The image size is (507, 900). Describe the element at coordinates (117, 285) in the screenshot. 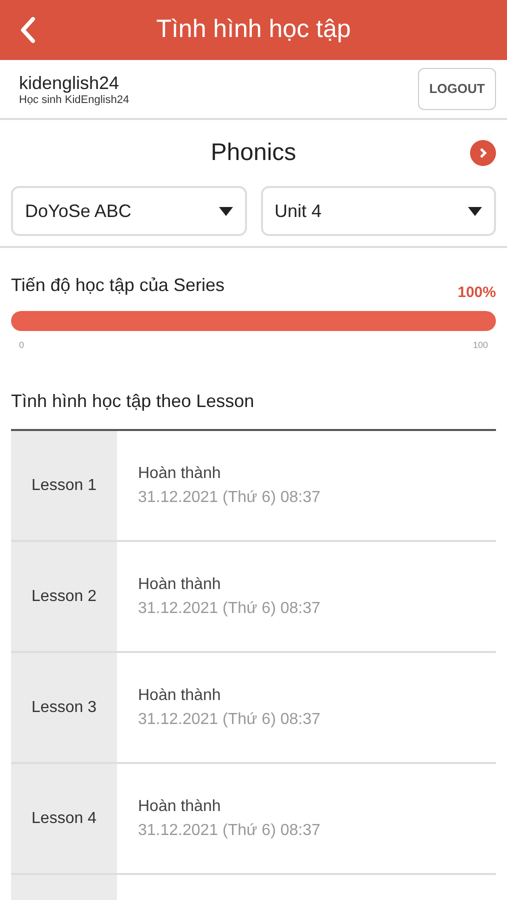

I see `progress-title: Tiến độ học tập của Series` at that location.